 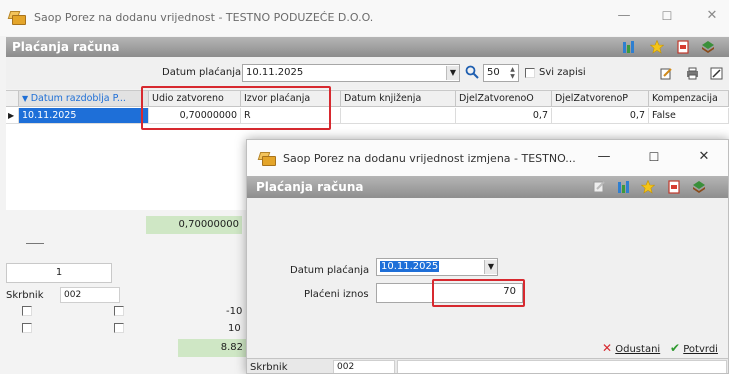 What do you see at coordinates (704, 157) in the screenshot?
I see `dialog-close-icon: ✕` at bounding box center [704, 157].